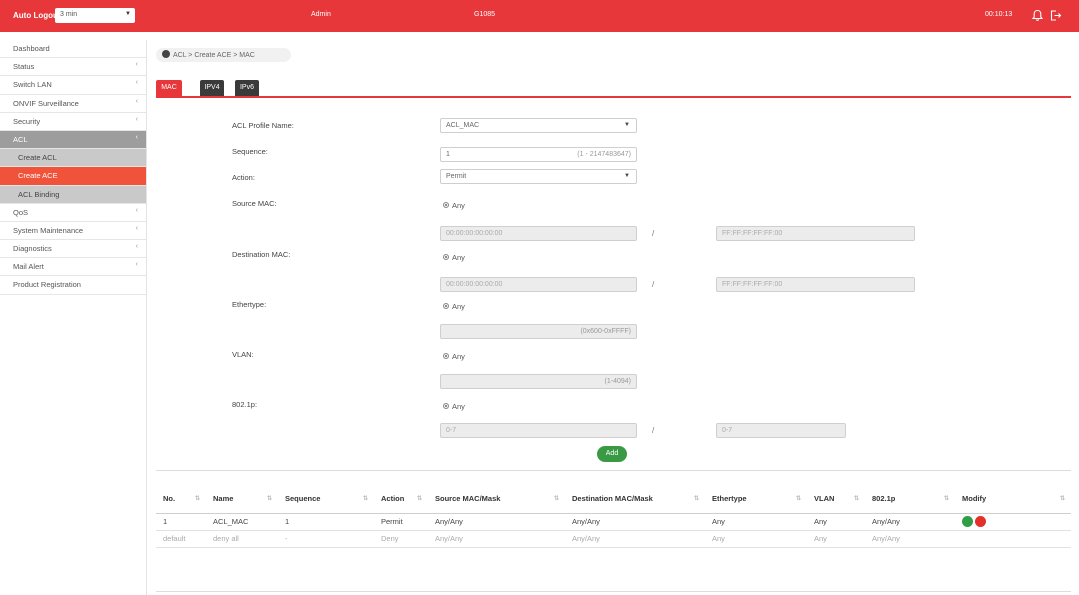  What do you see at coordinates (73, 104) in the screenshot?
I see `sidebar-item-onvif: ONVIF Surveillance ‹` at bounding box center [73, 104].